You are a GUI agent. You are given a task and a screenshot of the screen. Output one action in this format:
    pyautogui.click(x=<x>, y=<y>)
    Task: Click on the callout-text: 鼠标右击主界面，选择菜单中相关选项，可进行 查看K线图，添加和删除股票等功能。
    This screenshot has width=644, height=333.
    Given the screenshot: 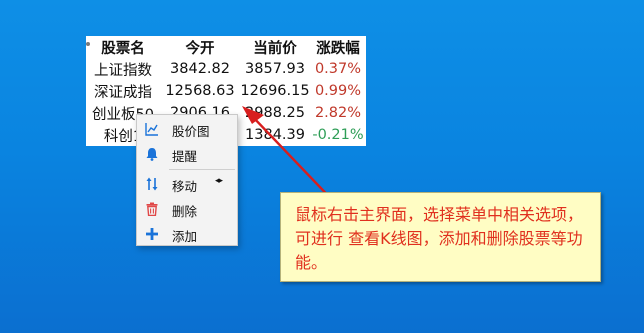 What is the action you would take?
    pyautogui.click(x=439, y=238)
    